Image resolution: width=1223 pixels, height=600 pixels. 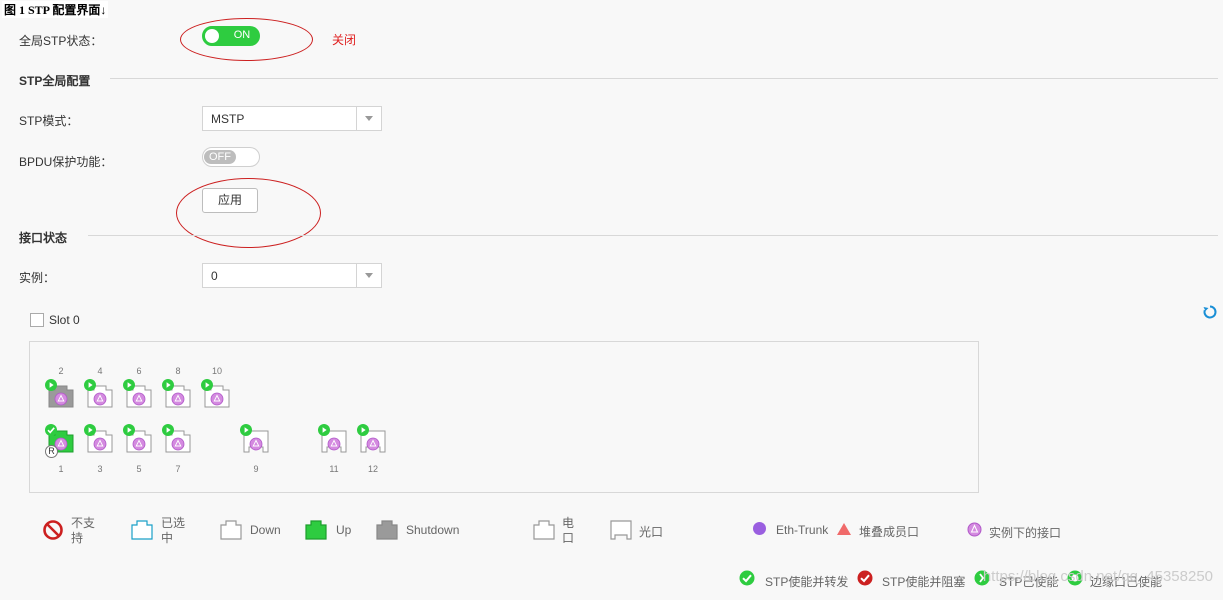 I want to click on unsupported-icon, so click(x=53, y=530).